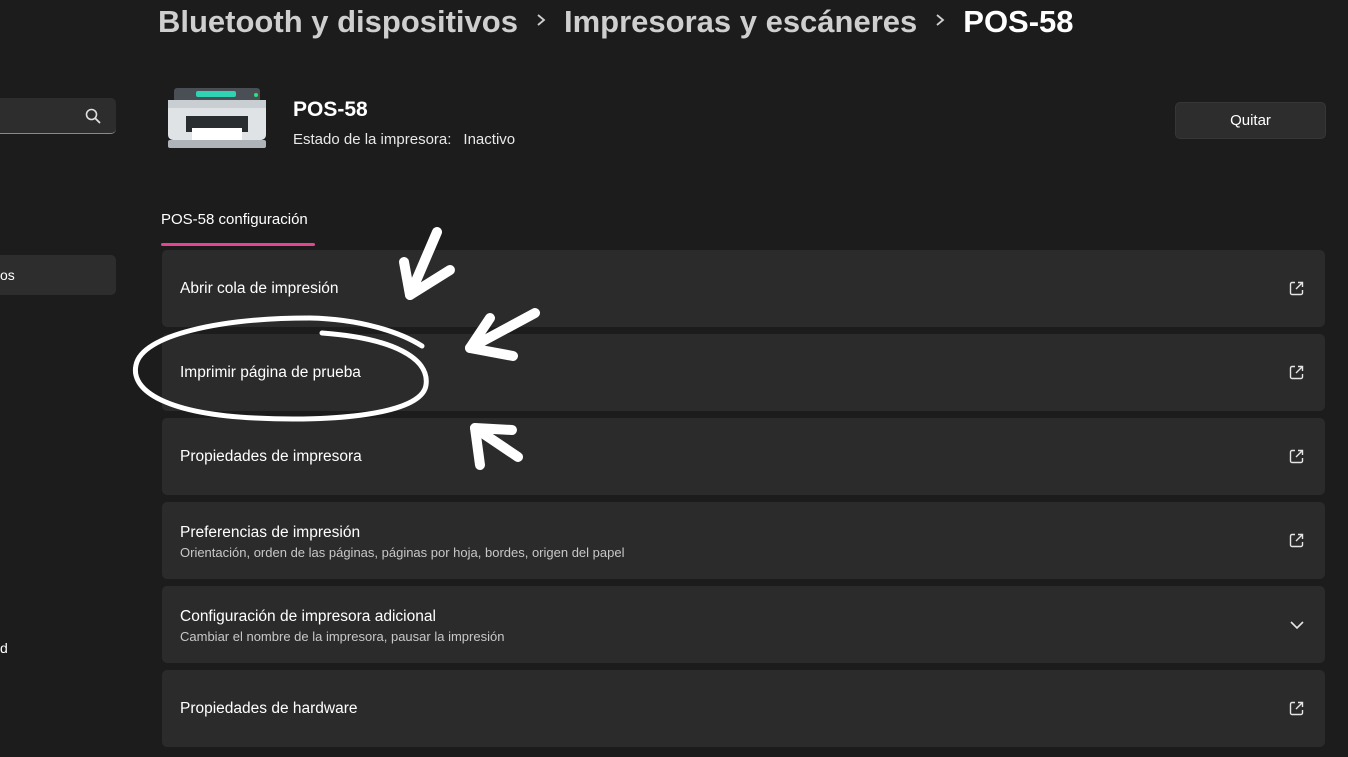 This screenshot has width=1348, height=757. Describe the element at coordinates (234, 219) in the screenshot. I see `tab-configuration: POS-58 configuración` at that location.